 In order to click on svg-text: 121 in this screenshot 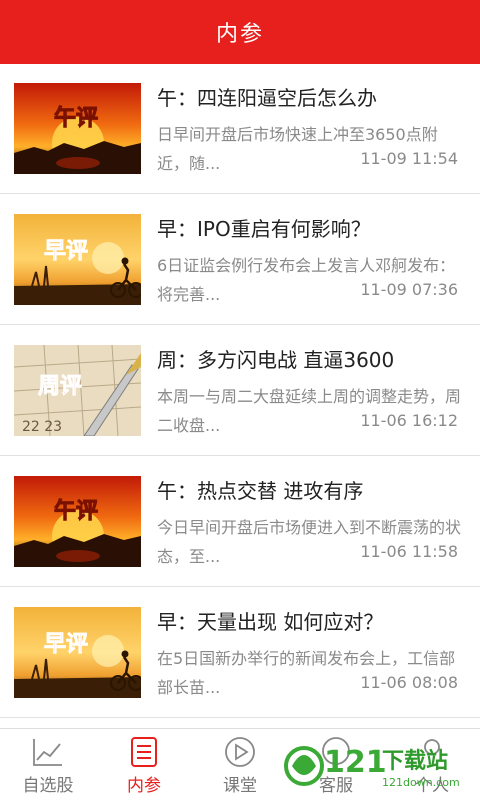, I will do `click(355, 762)`.